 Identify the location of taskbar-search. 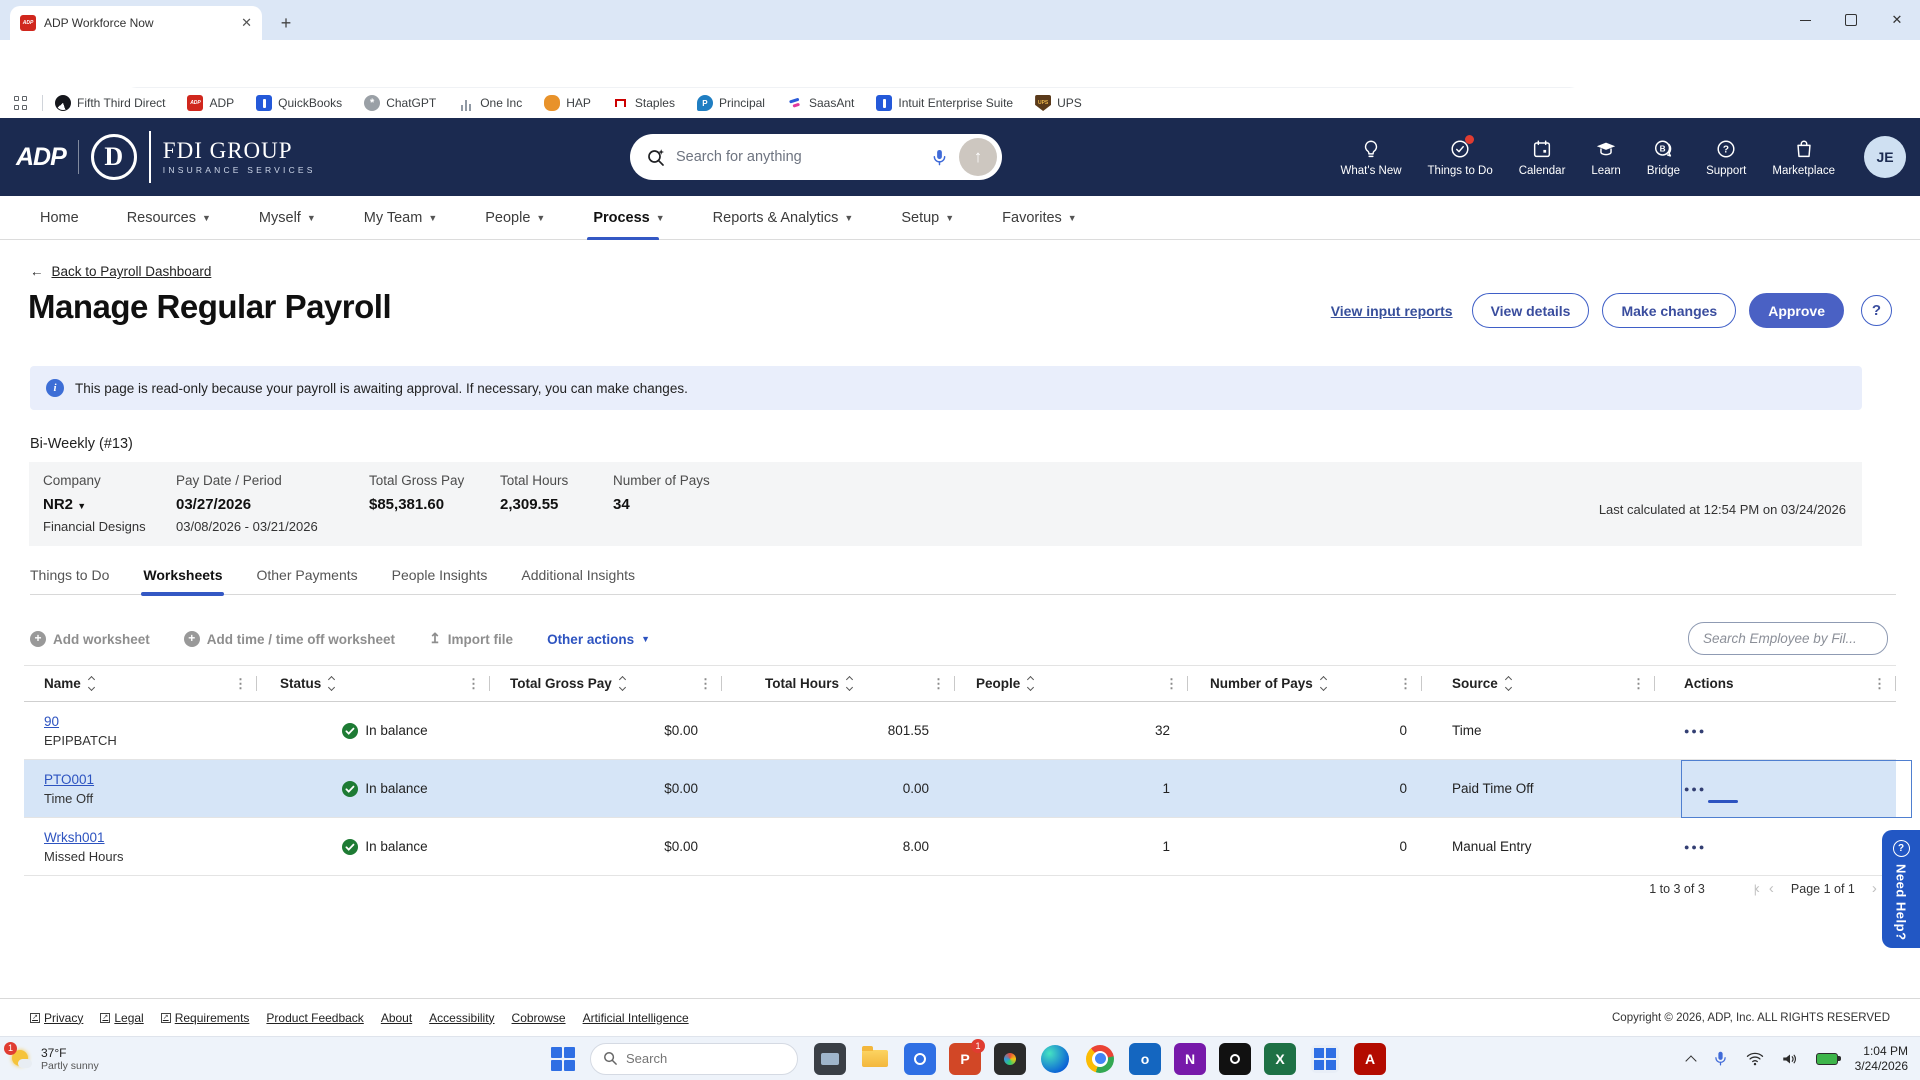
(694, 1058).